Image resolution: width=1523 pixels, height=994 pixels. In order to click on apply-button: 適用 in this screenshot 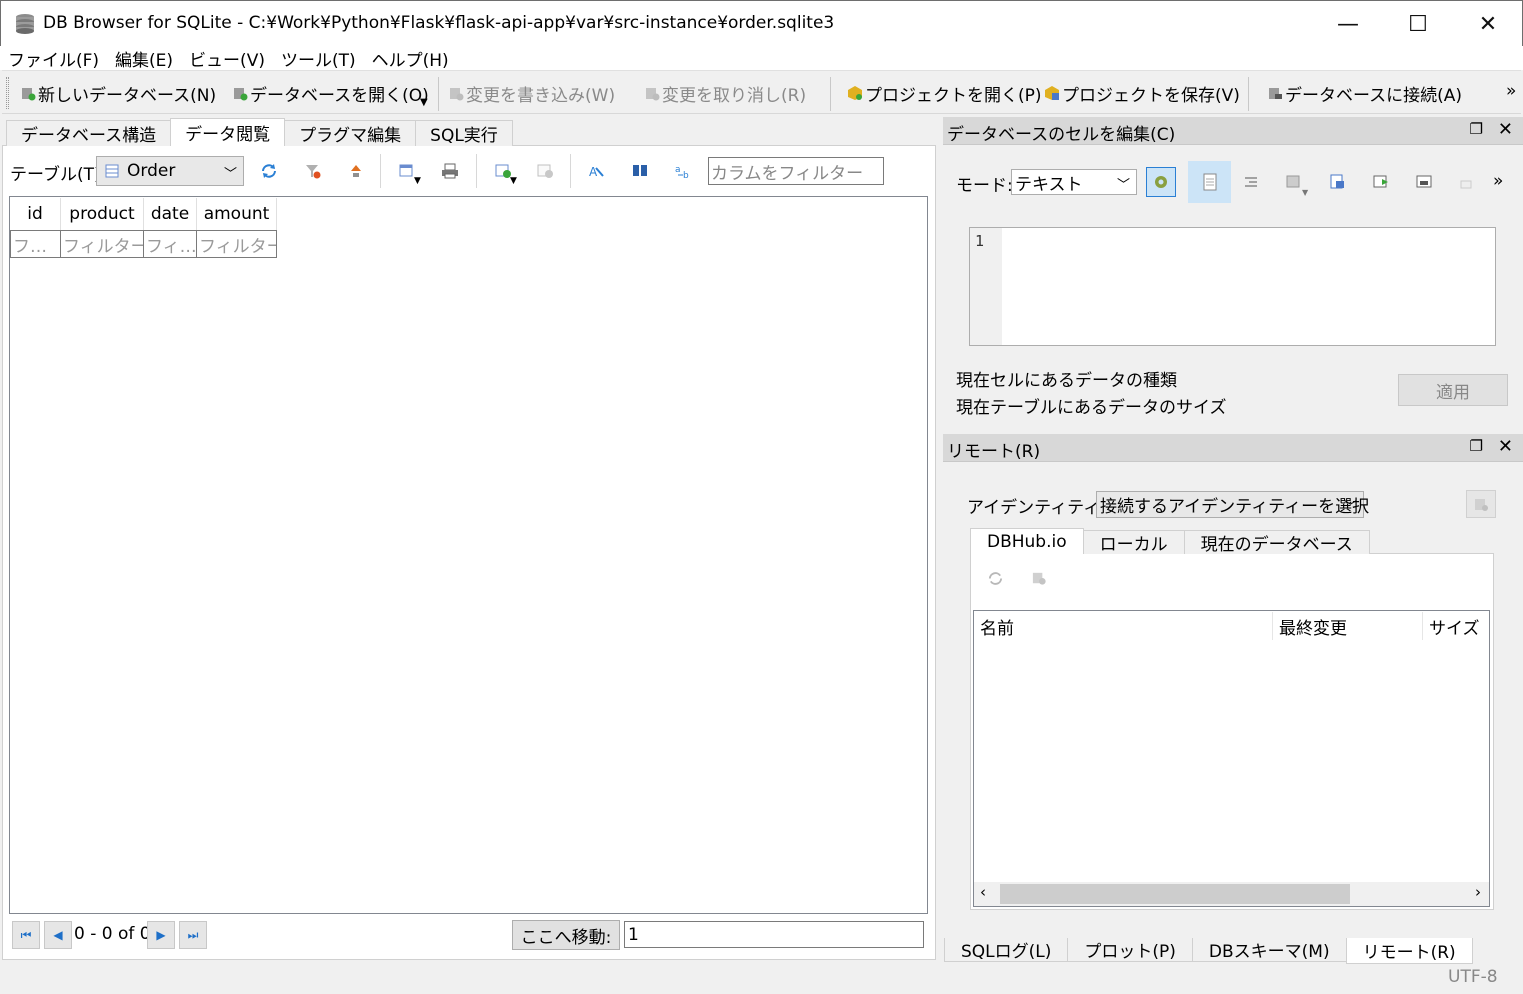, I will do `click(1453, 390)`.